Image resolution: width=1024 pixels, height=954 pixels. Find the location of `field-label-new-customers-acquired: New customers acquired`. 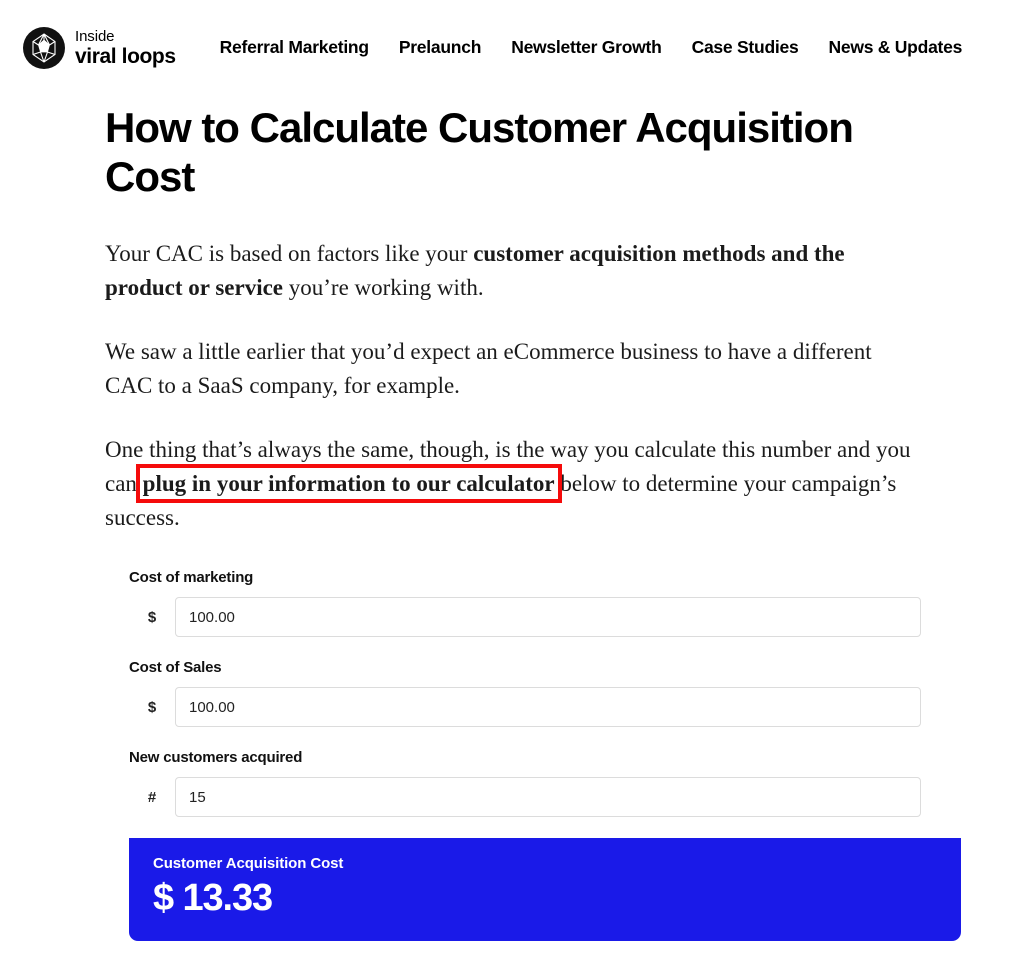

field-label-new-customers-acquired: New customers acquired is located at coordinates (216, 758).